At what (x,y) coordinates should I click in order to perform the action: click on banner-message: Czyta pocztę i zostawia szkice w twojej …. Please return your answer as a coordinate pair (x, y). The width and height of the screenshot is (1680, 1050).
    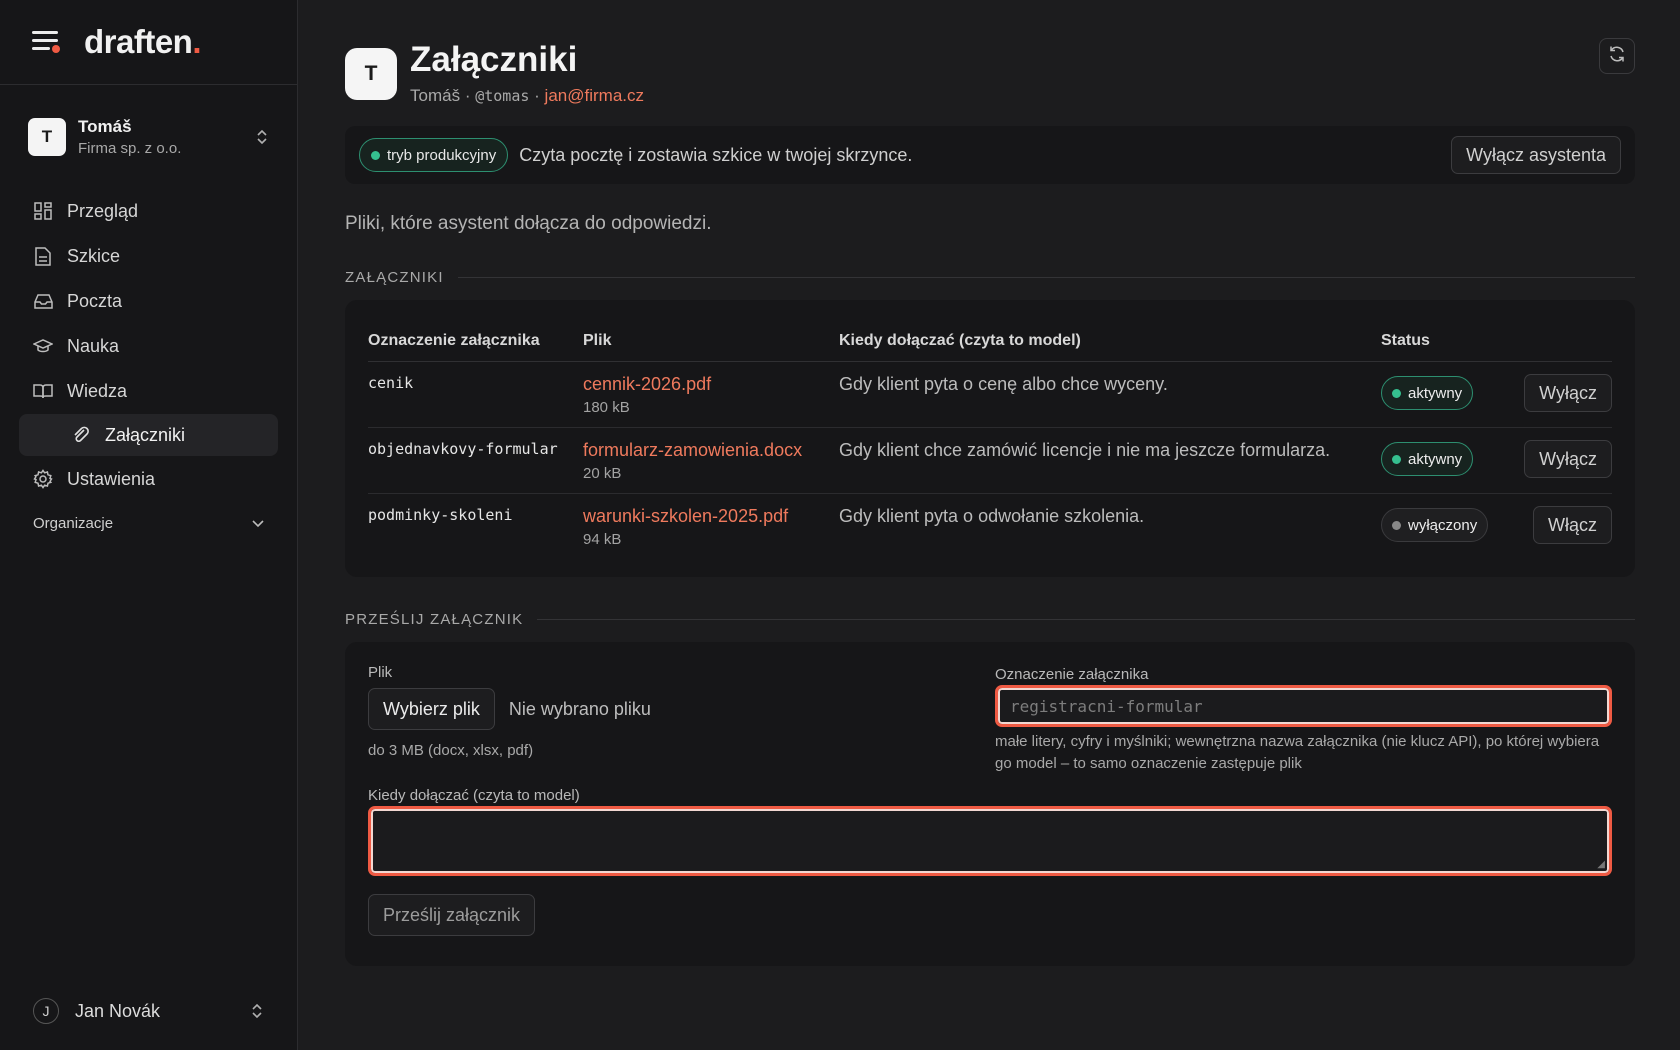
    Looking at the image, I should click on (716, 154).